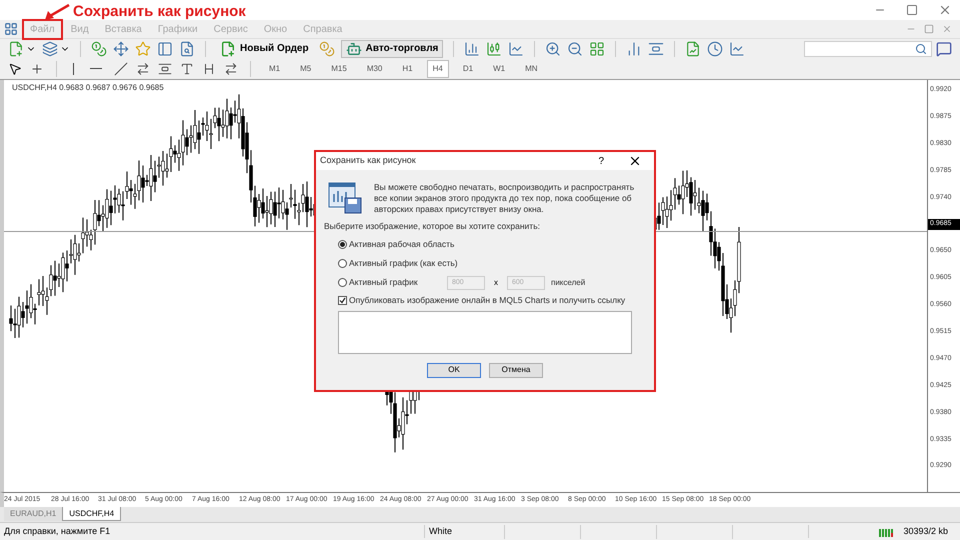  What do you see at coordinates (516, 48) in the screenshot?
I see `line-chart-icon` at bounding box center [516, 48].